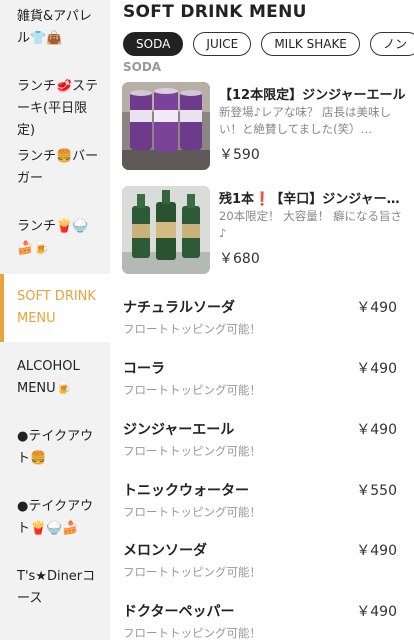  I want to click on section-heading: SODA, so click(142, 67).